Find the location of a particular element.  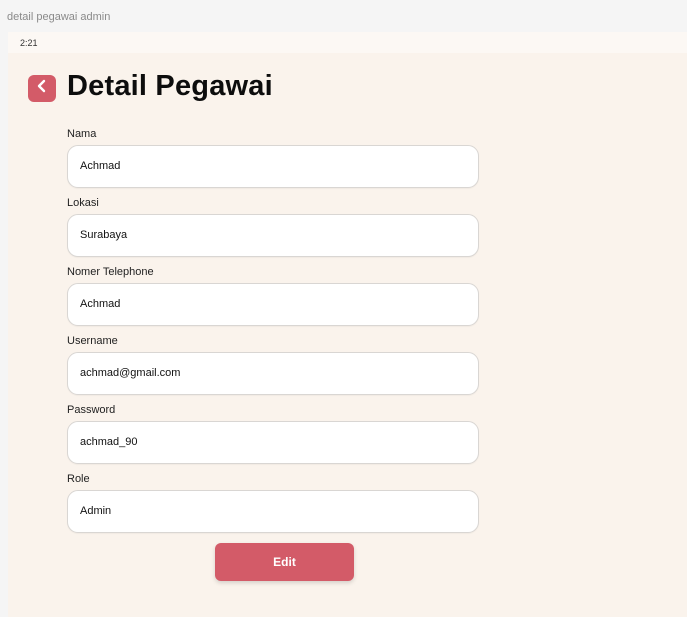

nama-field: Achmad is located at coordinates (273, 166).